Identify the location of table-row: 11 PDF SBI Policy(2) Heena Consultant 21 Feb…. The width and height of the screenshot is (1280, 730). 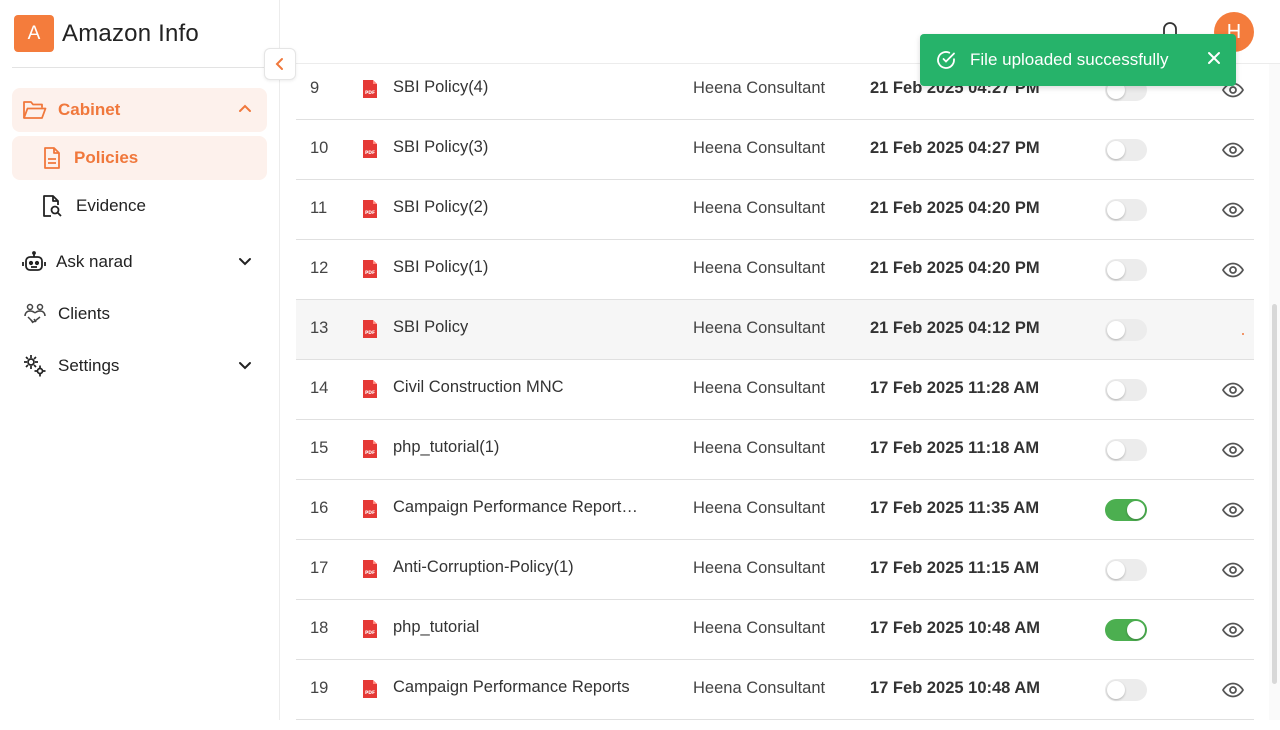
(775, 210).